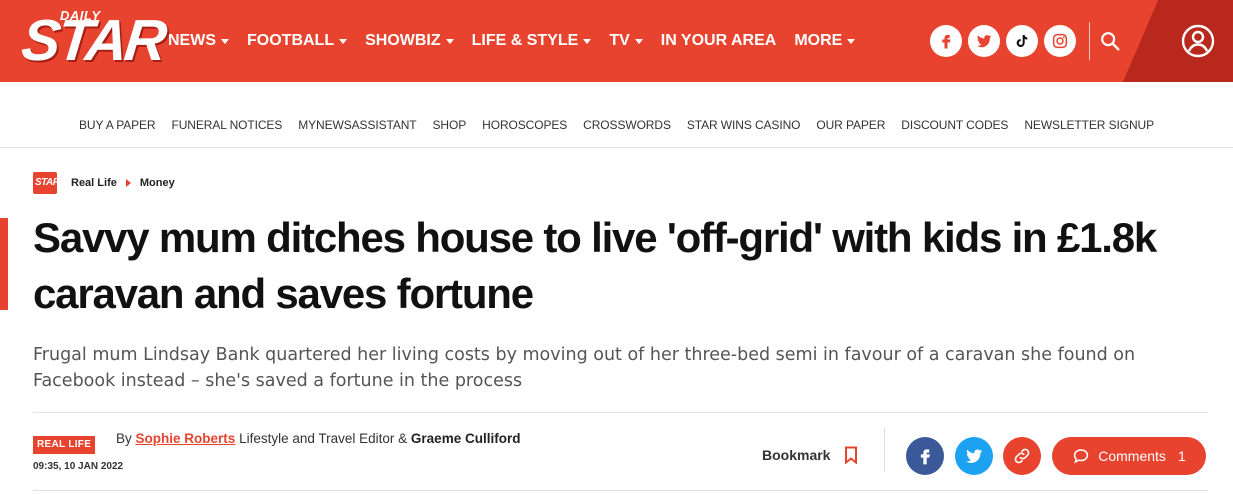  I want to click on nav-item-more: MORE, so click(825, 41).